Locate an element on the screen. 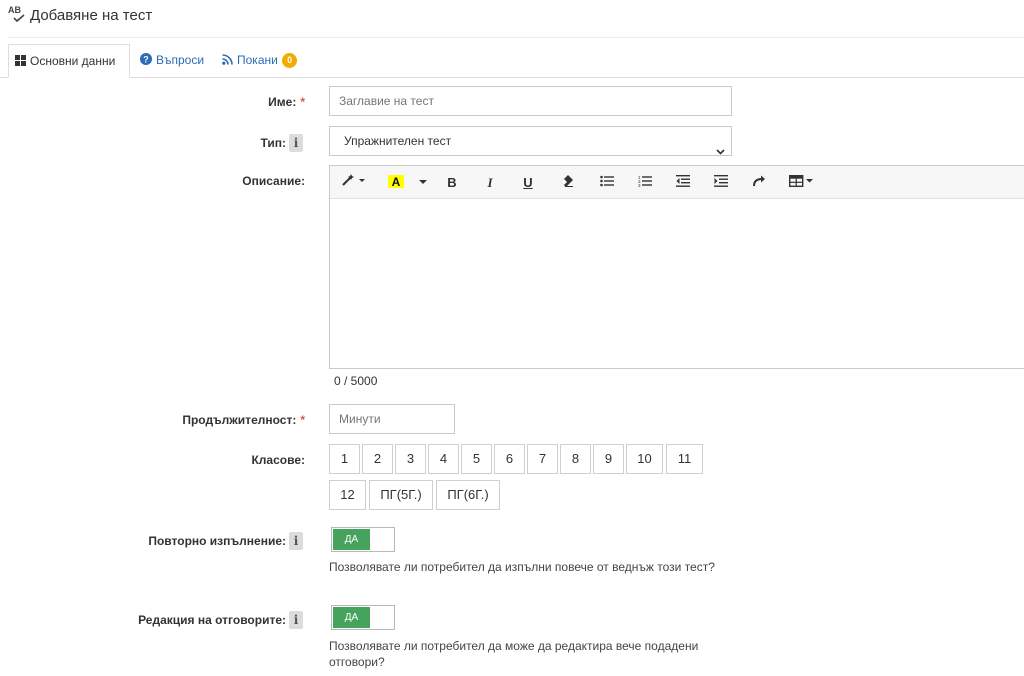 This screenshot has height=676, width=1024. retake-label: Повторно изпълнение: is located at coordinates (217, 541).